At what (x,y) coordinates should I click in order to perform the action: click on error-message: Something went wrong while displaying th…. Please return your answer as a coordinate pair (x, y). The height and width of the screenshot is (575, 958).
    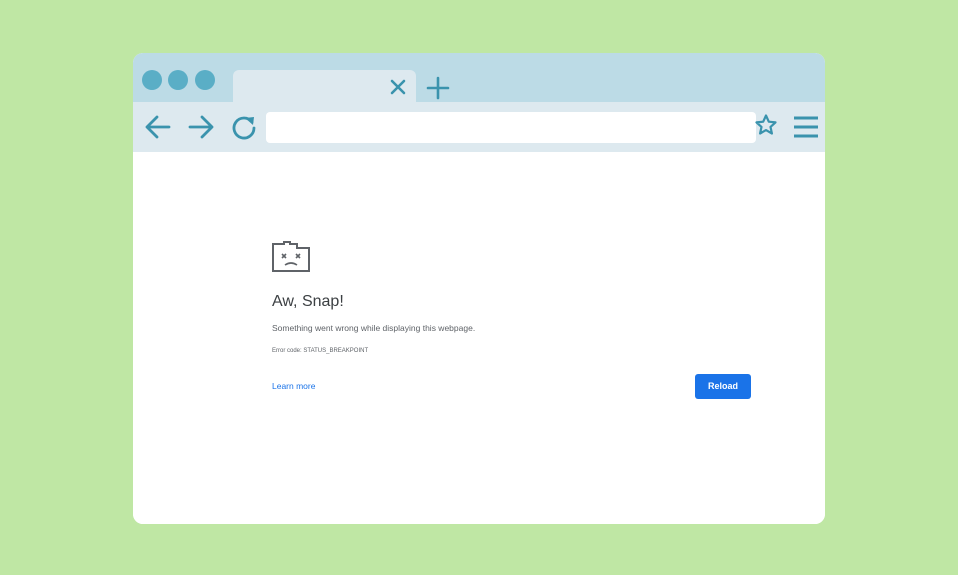
    Looking at the image, I should click on (374, 328).